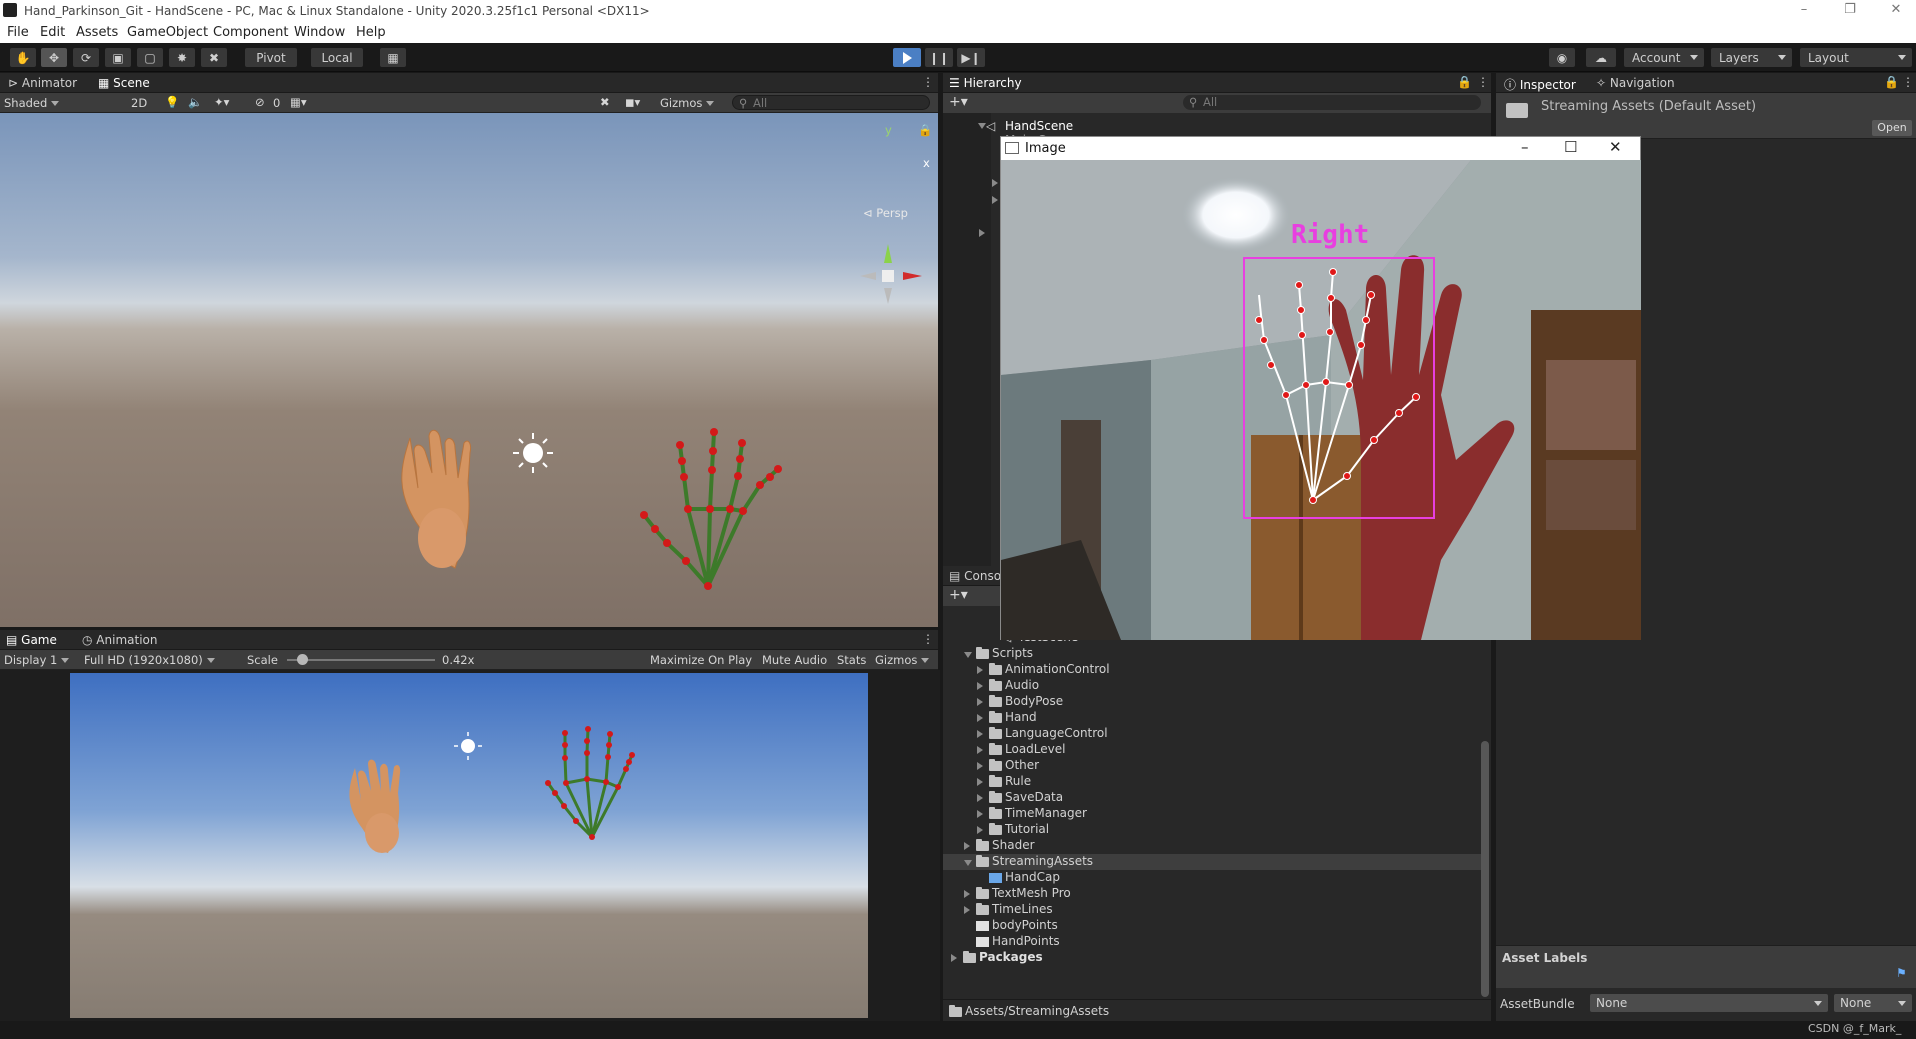 The width and height of the screenshot is (1916, 1039). I want to click on camera-icon: ◼▾, so click(632, 102).